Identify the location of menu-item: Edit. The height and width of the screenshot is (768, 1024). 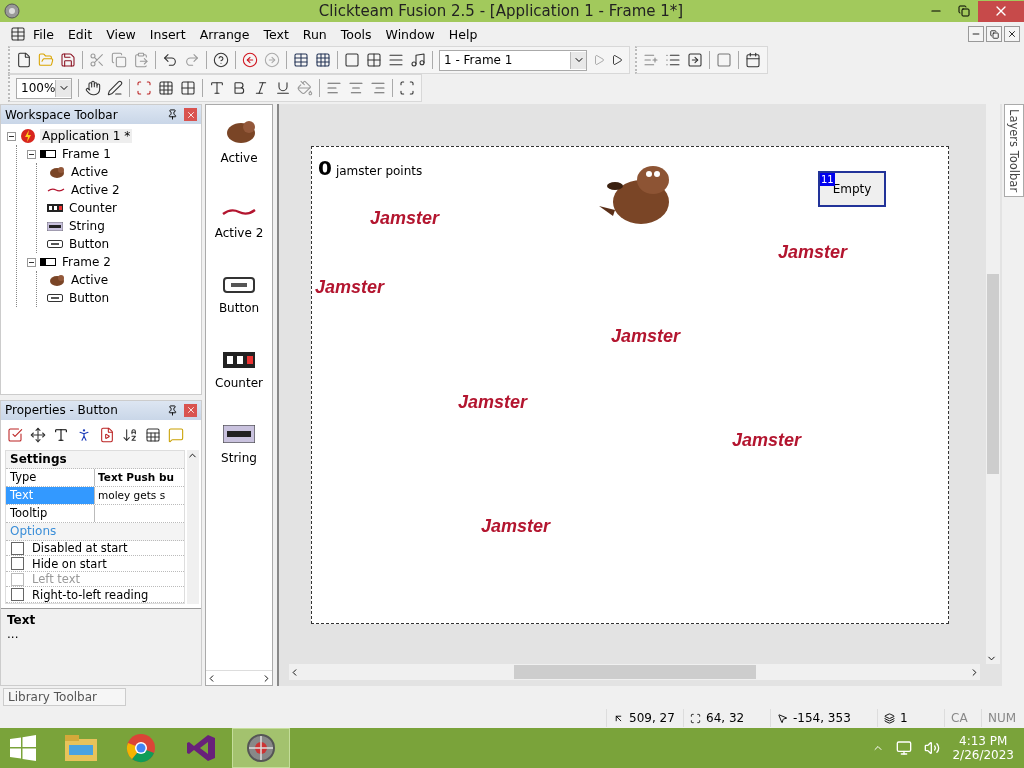
(80, 34).